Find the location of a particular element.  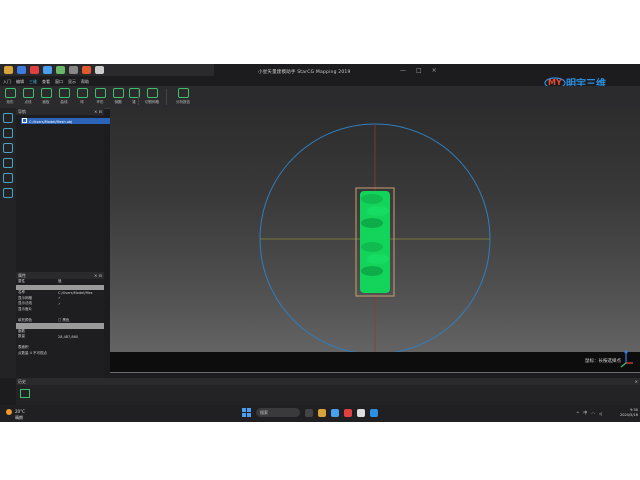

panel-title: 导航 is located at coordinates (22, 111).